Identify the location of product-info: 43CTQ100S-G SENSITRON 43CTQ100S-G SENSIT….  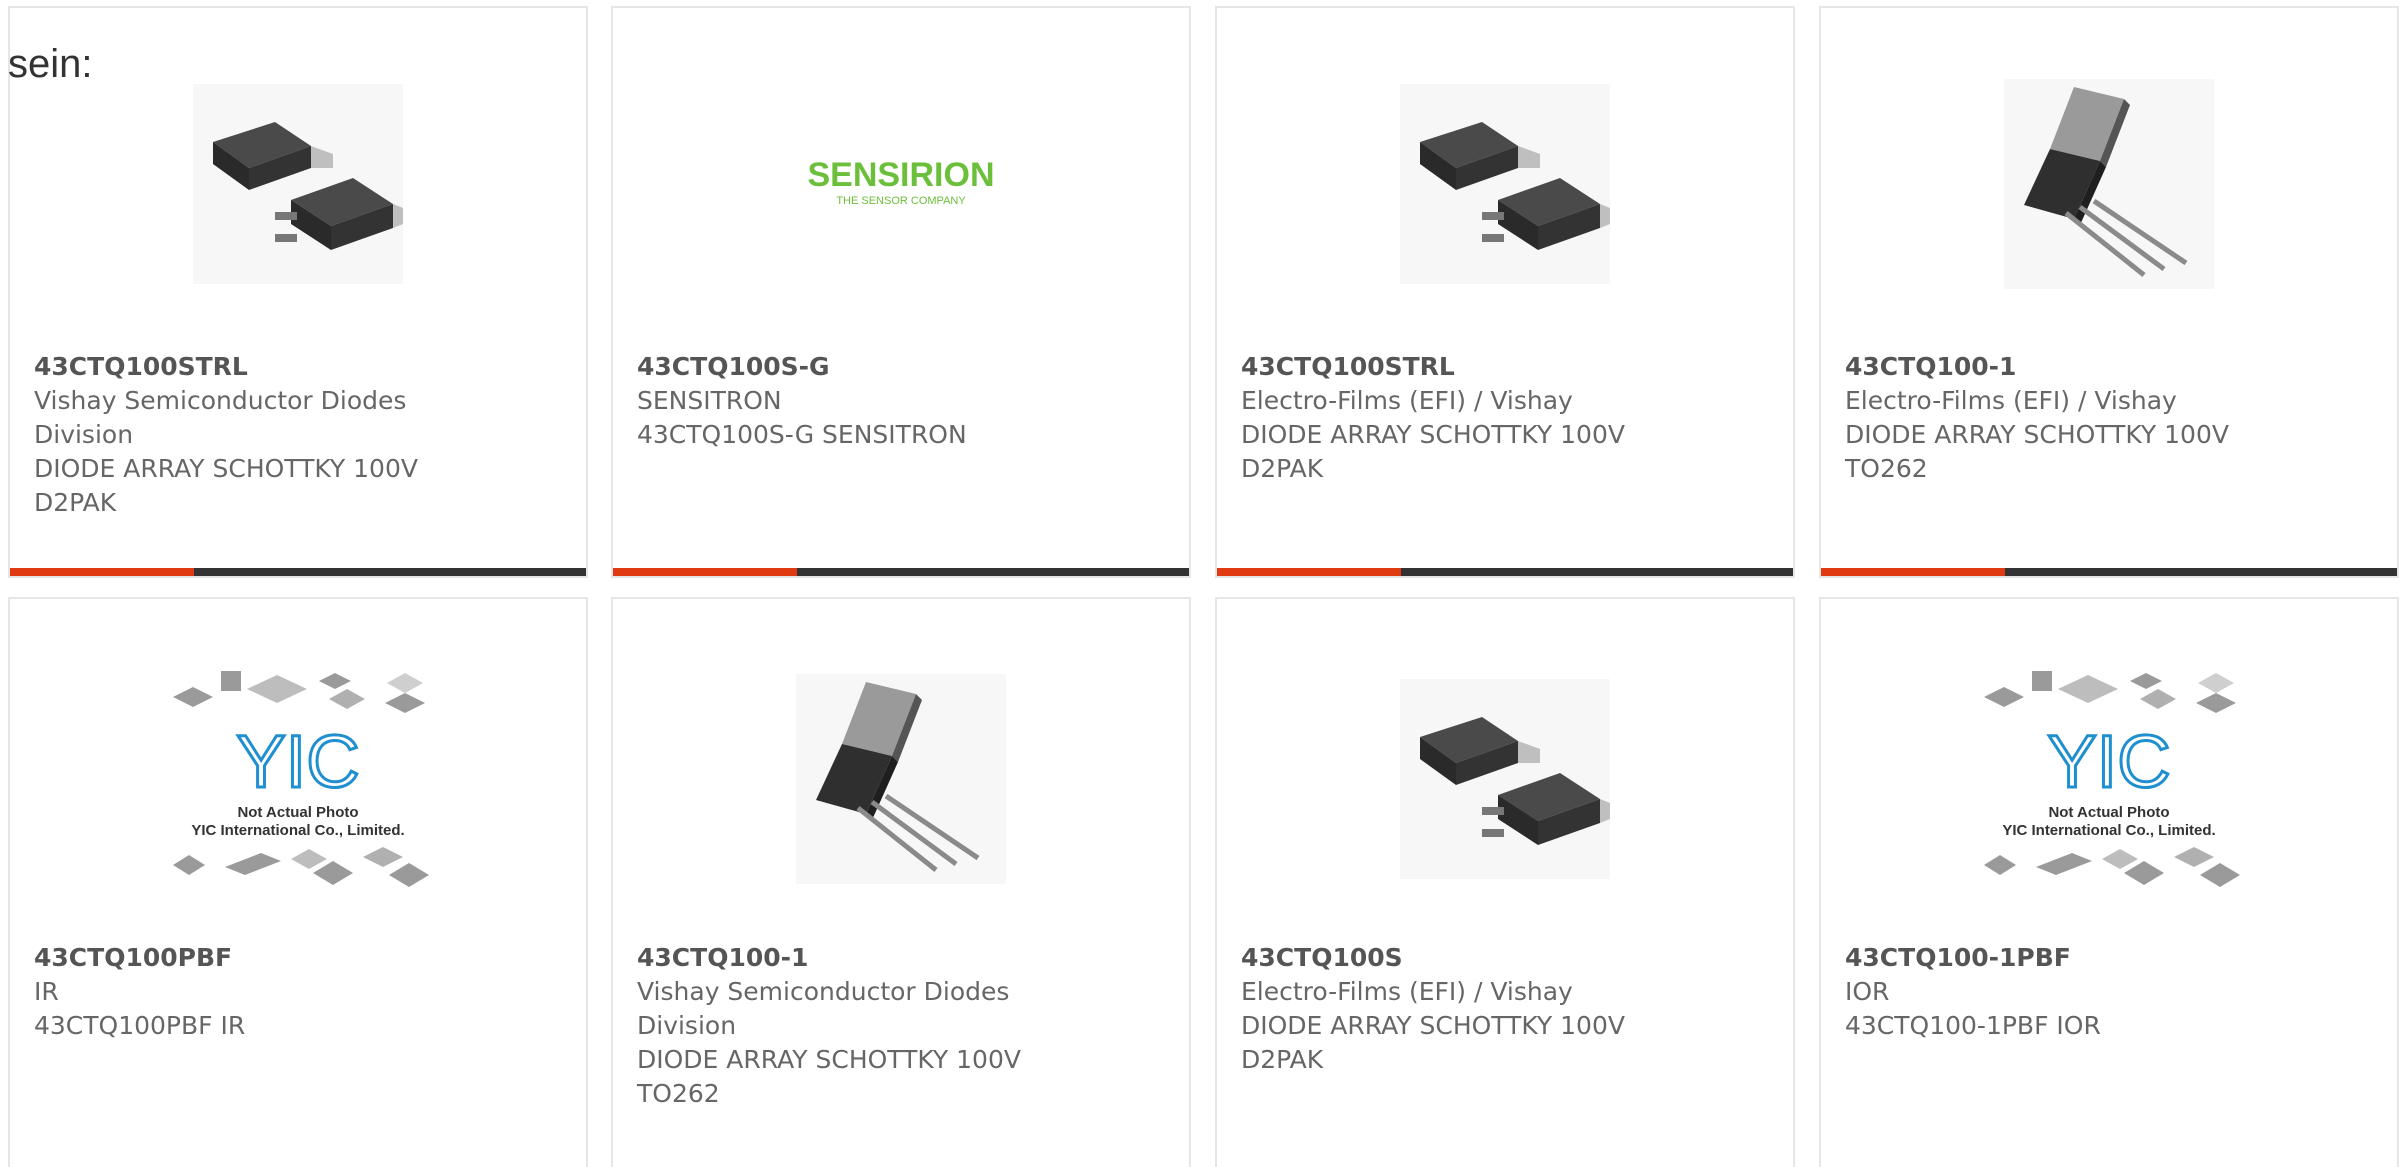
(903, 401).